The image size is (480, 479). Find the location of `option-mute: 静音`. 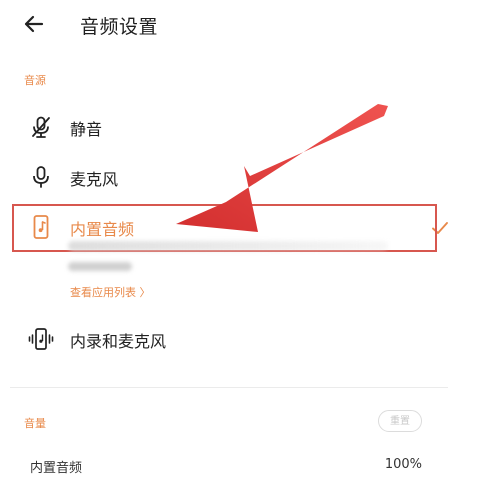

option-mute: 静音 is located at coordinates (240, 126).